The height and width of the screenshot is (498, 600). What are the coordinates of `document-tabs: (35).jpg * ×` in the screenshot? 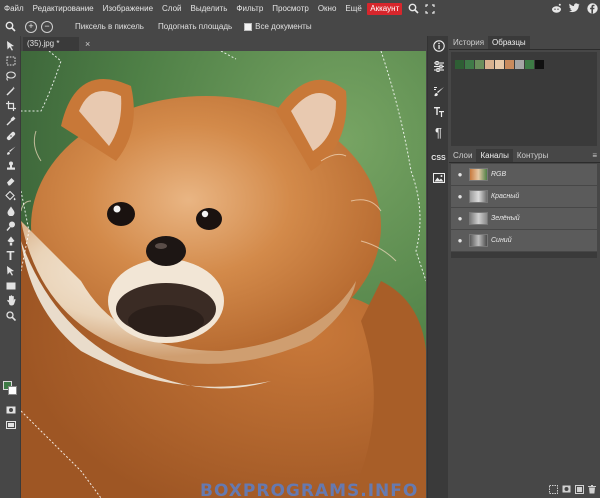 It's located at (223, 43).